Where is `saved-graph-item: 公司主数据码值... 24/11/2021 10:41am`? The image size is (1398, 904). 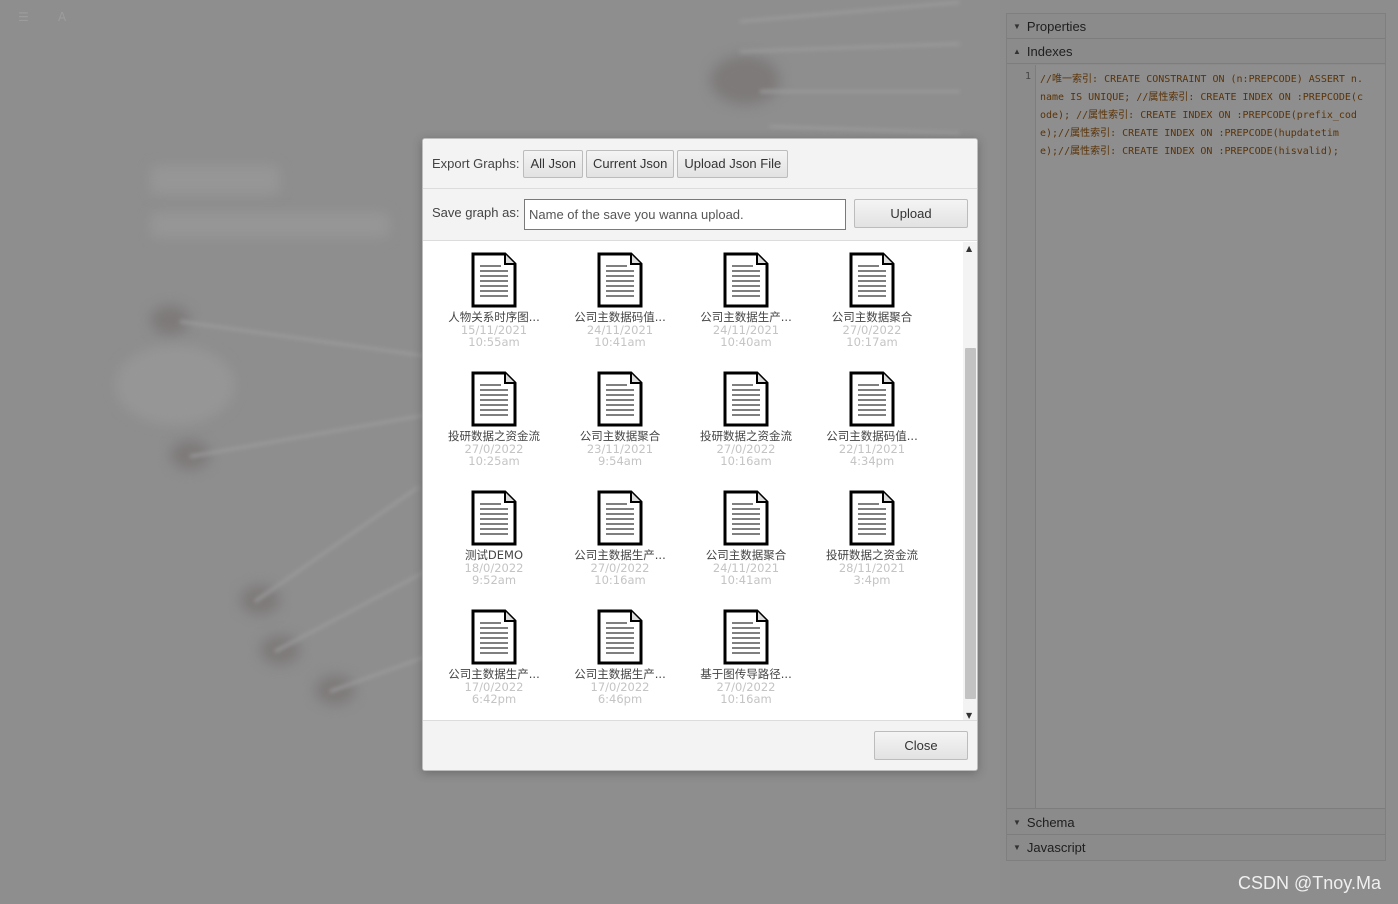
saved-graph-item: 公司主数据码值... 24/11/2021 10:41am is located at coordinates (620, 311).